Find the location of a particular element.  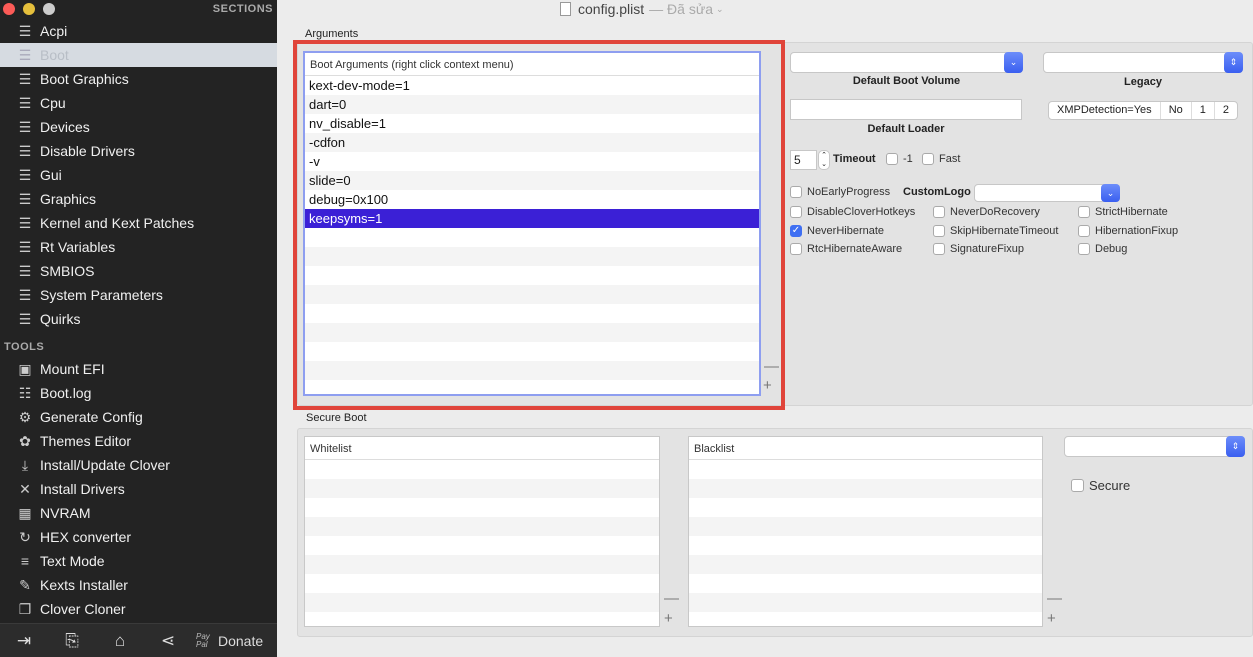

secure-checkbox: Secure is located at coordinates (1100, 485).